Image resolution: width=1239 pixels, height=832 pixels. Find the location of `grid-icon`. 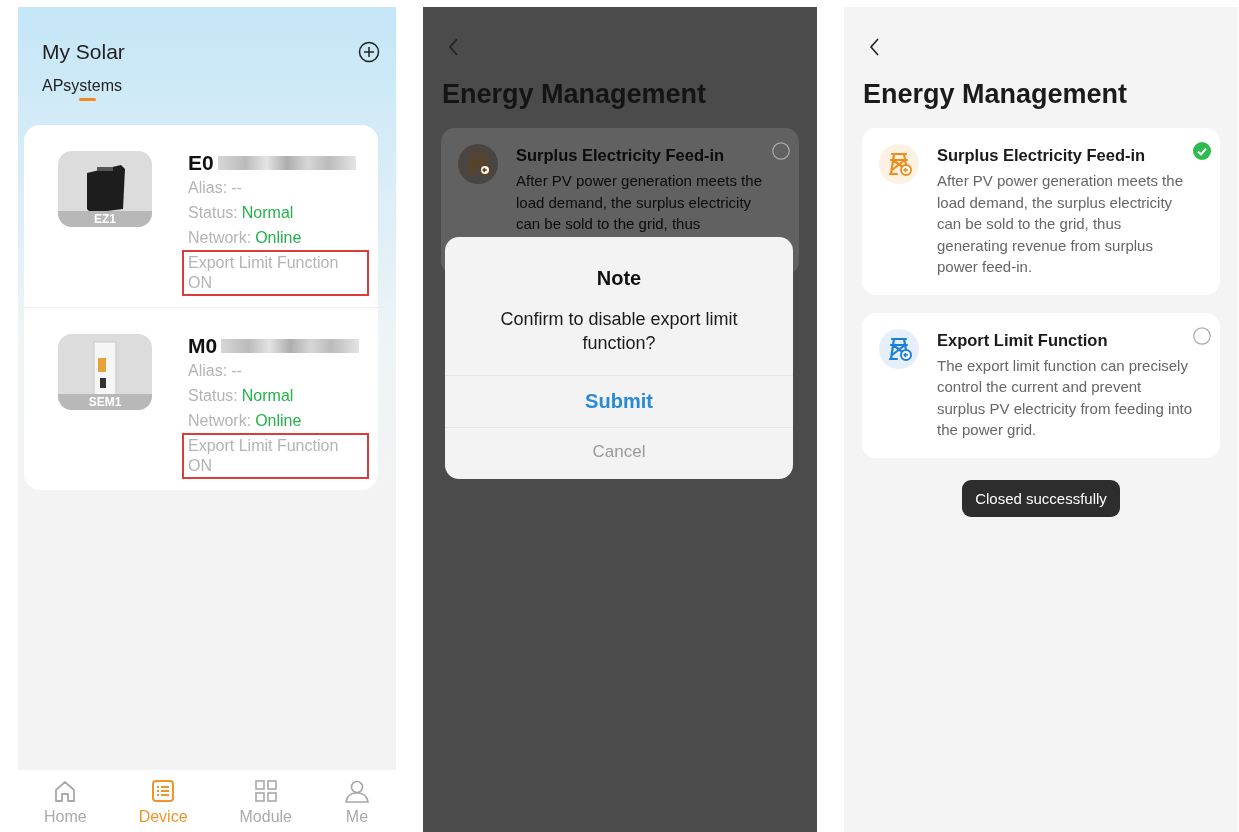

grid-icon is located at coordinates (265, 791).